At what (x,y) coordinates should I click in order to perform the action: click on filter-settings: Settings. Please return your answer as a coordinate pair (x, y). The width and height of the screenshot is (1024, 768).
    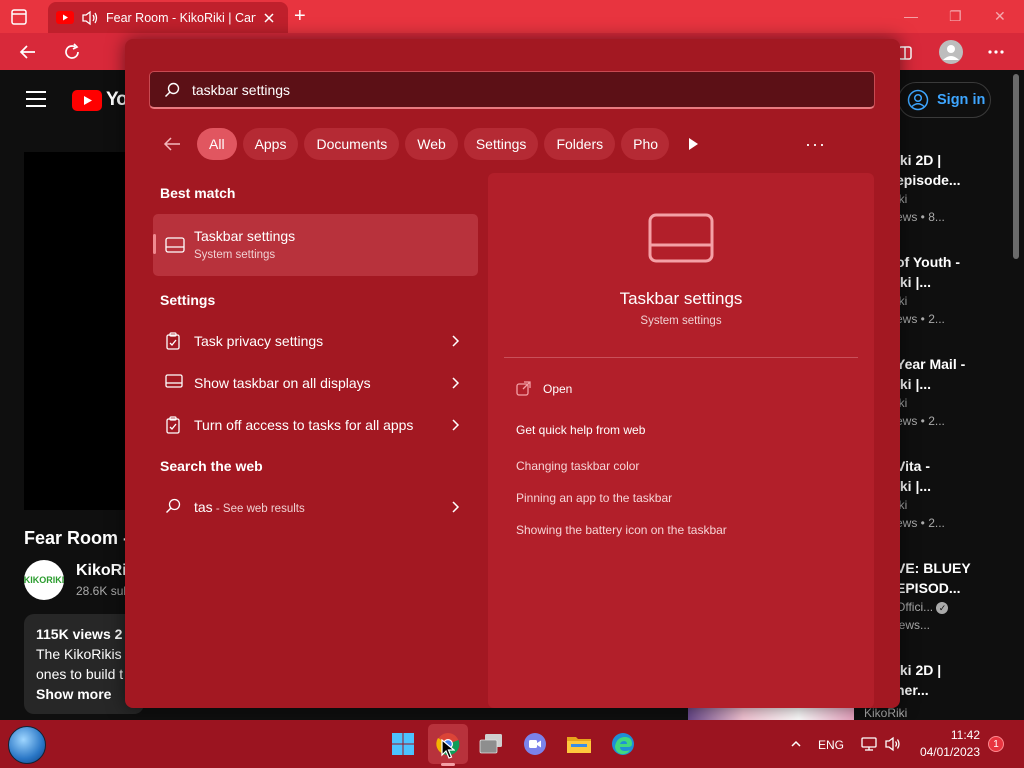
    Looking at the image, I should click on (501, 144).